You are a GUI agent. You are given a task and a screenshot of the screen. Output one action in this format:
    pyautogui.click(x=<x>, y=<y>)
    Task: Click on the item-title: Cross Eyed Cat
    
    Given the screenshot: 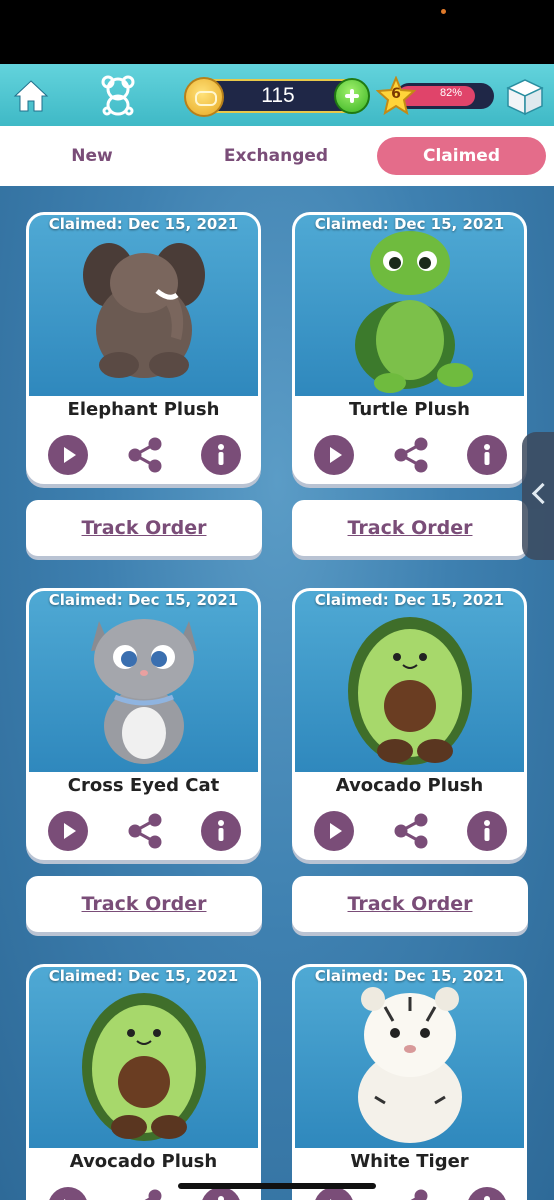 What is the action you would take?
    pyautogui.click(x=143, y=785)
    